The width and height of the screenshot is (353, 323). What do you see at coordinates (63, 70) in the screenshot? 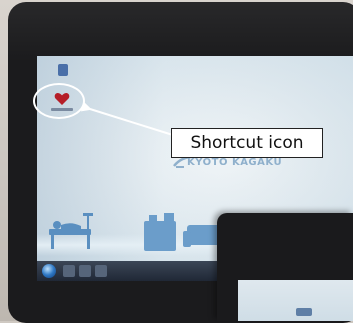
I see `app-icon` at bounding box center [63, 70].